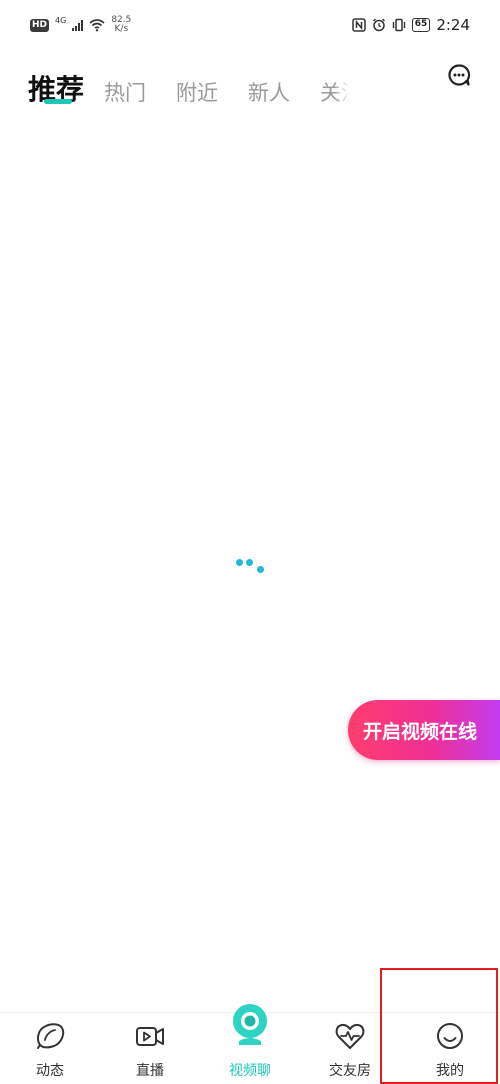 Image resolution: width=500 pixels, height=1084 pixels. I want to click on signal-icon, so click(78, 25).